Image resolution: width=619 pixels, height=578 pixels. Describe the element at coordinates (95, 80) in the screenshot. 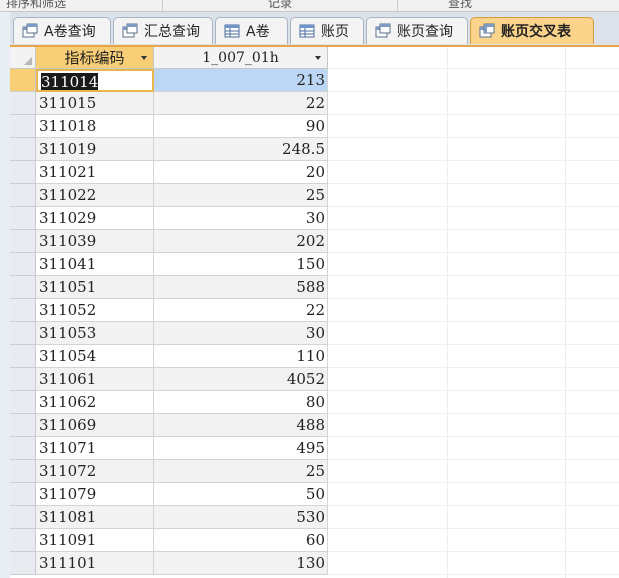

I see `cell-indicator-code: 311014` at that location.